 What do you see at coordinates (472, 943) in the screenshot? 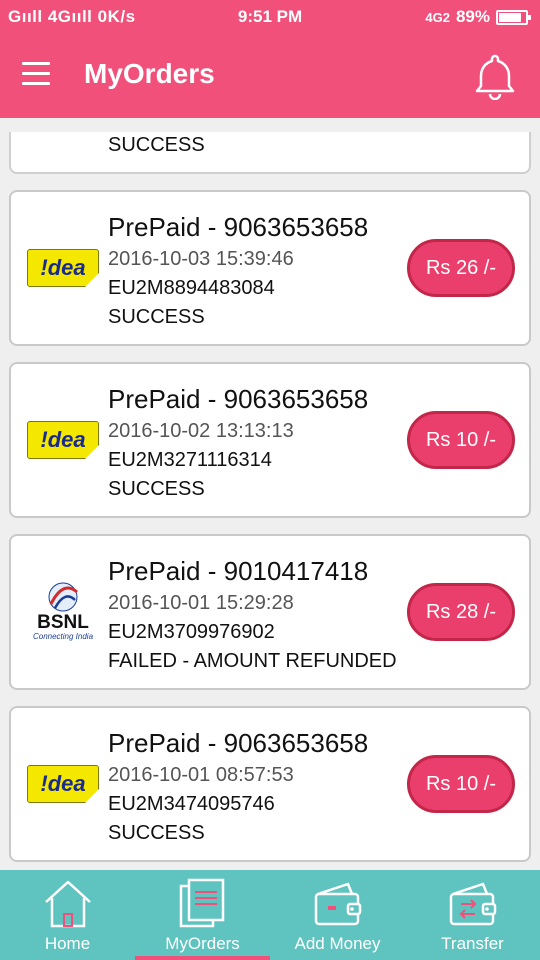
I see `nav-transfer-label: Transfer` at bounding box center [472, 943].